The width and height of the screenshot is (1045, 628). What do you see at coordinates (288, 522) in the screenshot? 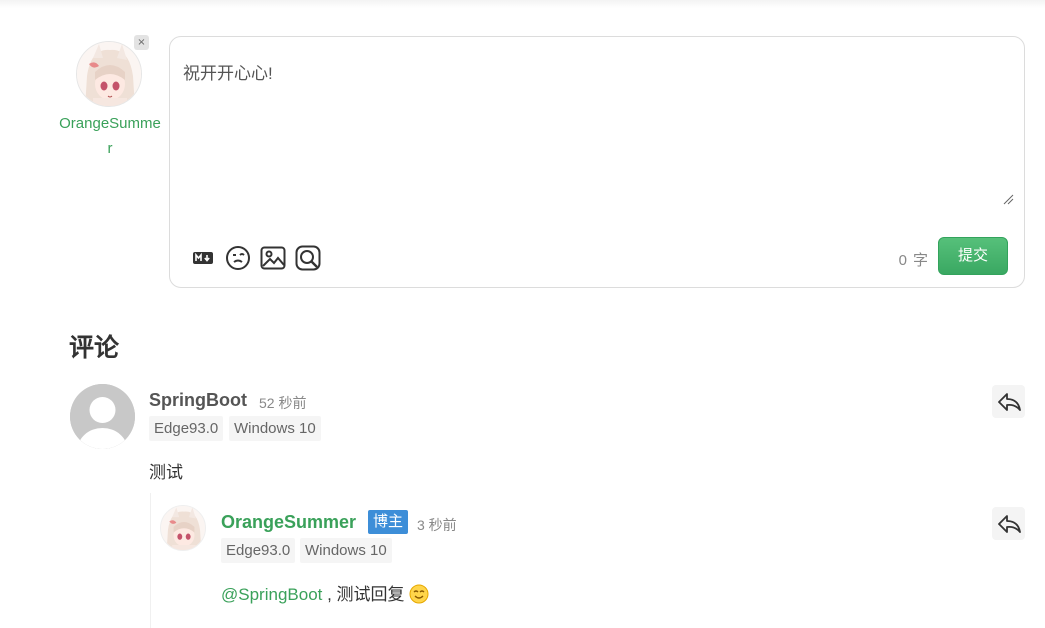
I see `reply-author: OrangeSummer` at bounding box center [288, 522].